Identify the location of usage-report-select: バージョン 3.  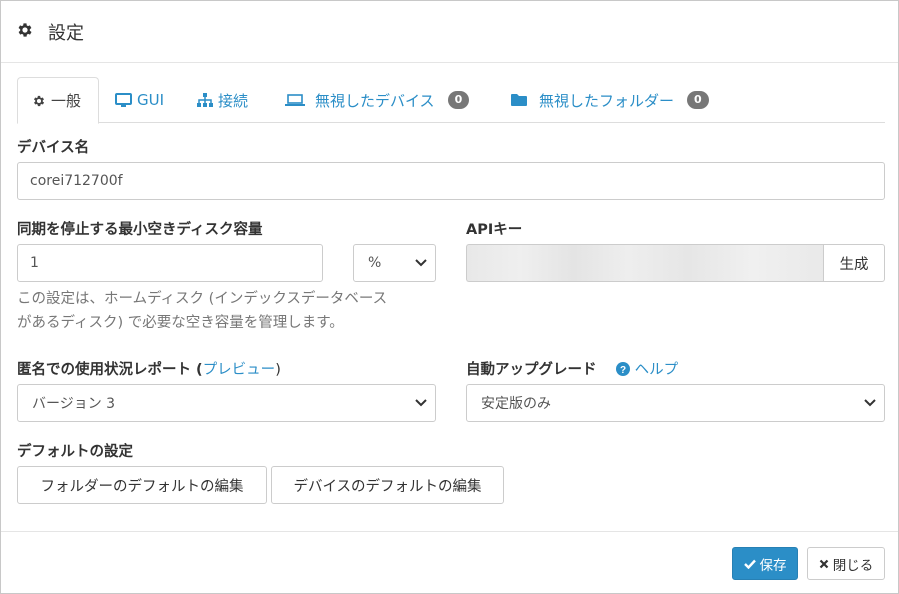
(226, 403).